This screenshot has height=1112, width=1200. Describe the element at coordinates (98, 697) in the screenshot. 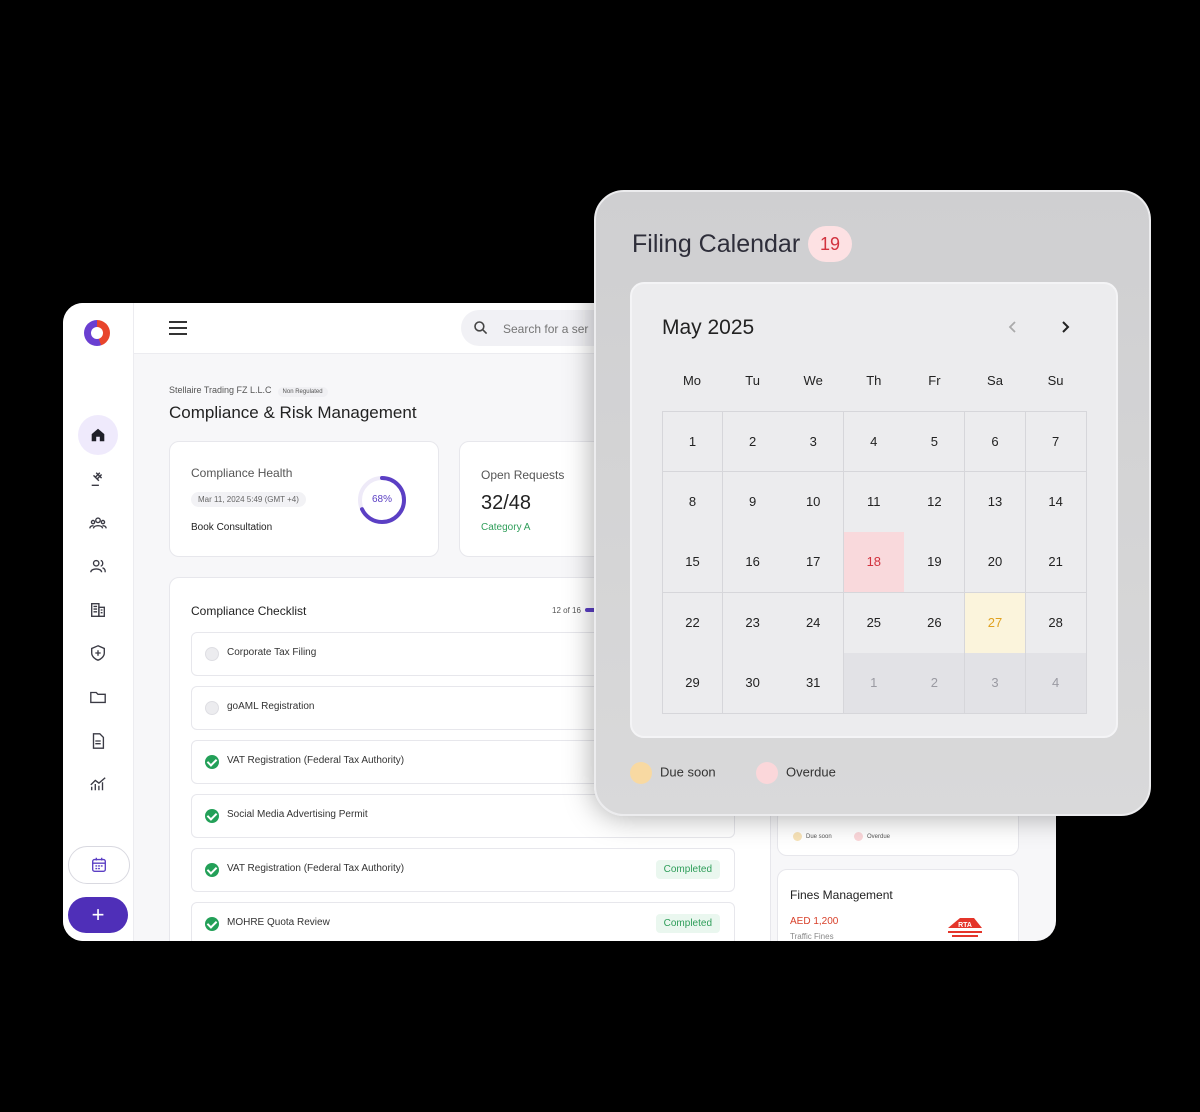

I see `folder-icon` at that location.